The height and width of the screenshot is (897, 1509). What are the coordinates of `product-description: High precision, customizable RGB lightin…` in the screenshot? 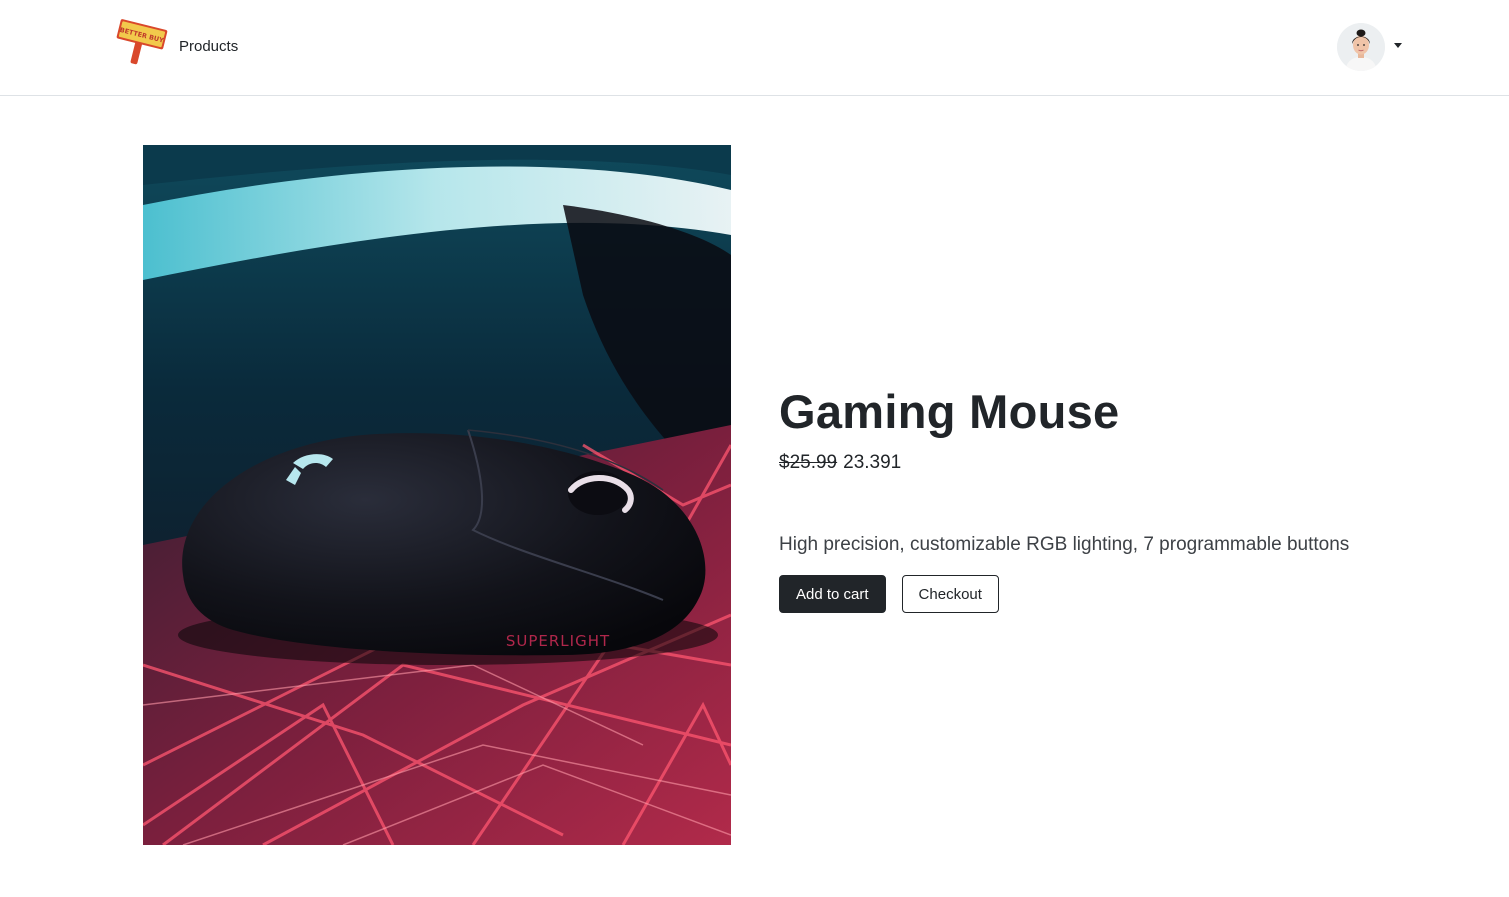 It's located at (1064, 544).